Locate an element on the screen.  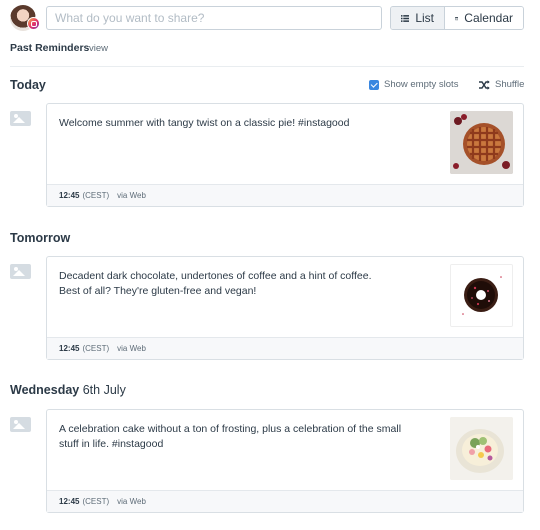
calendar-view-label: Calendar is located at coordinates (488, 18).